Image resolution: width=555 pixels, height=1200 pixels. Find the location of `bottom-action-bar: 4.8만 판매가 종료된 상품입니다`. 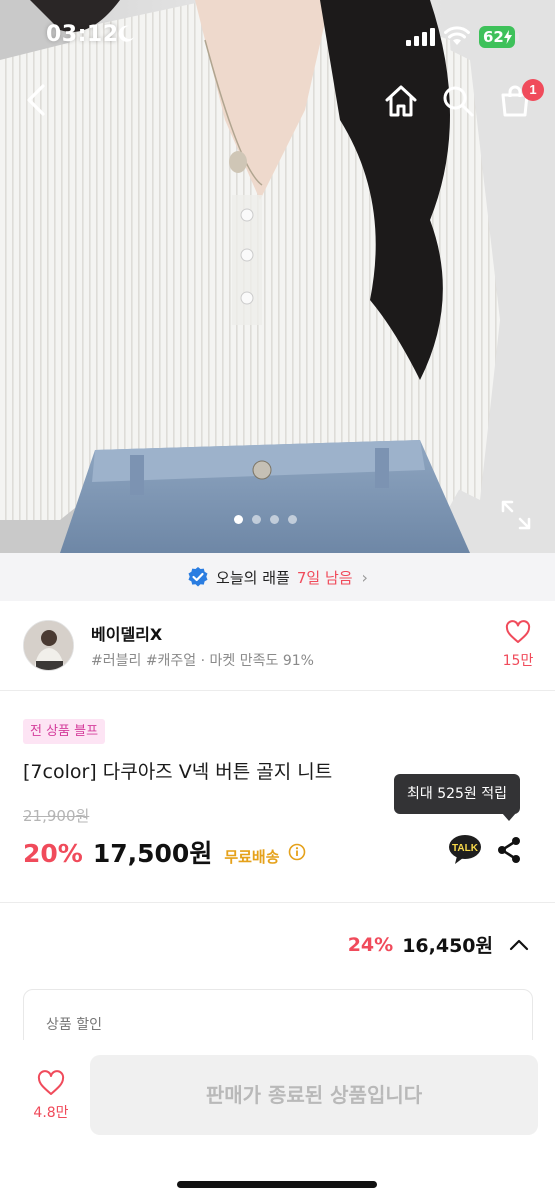

bottom-action-bar: 4.8만 판매가 종료된 상품입니다 is located at coordinates (277, 1120).